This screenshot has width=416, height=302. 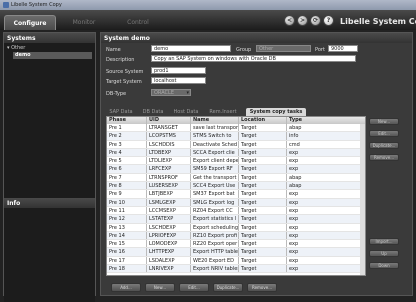 What do you see at coordinates (178, 70) in the screenshot?
I see `source-system-field: prod1` at bounding box center [178, 70].